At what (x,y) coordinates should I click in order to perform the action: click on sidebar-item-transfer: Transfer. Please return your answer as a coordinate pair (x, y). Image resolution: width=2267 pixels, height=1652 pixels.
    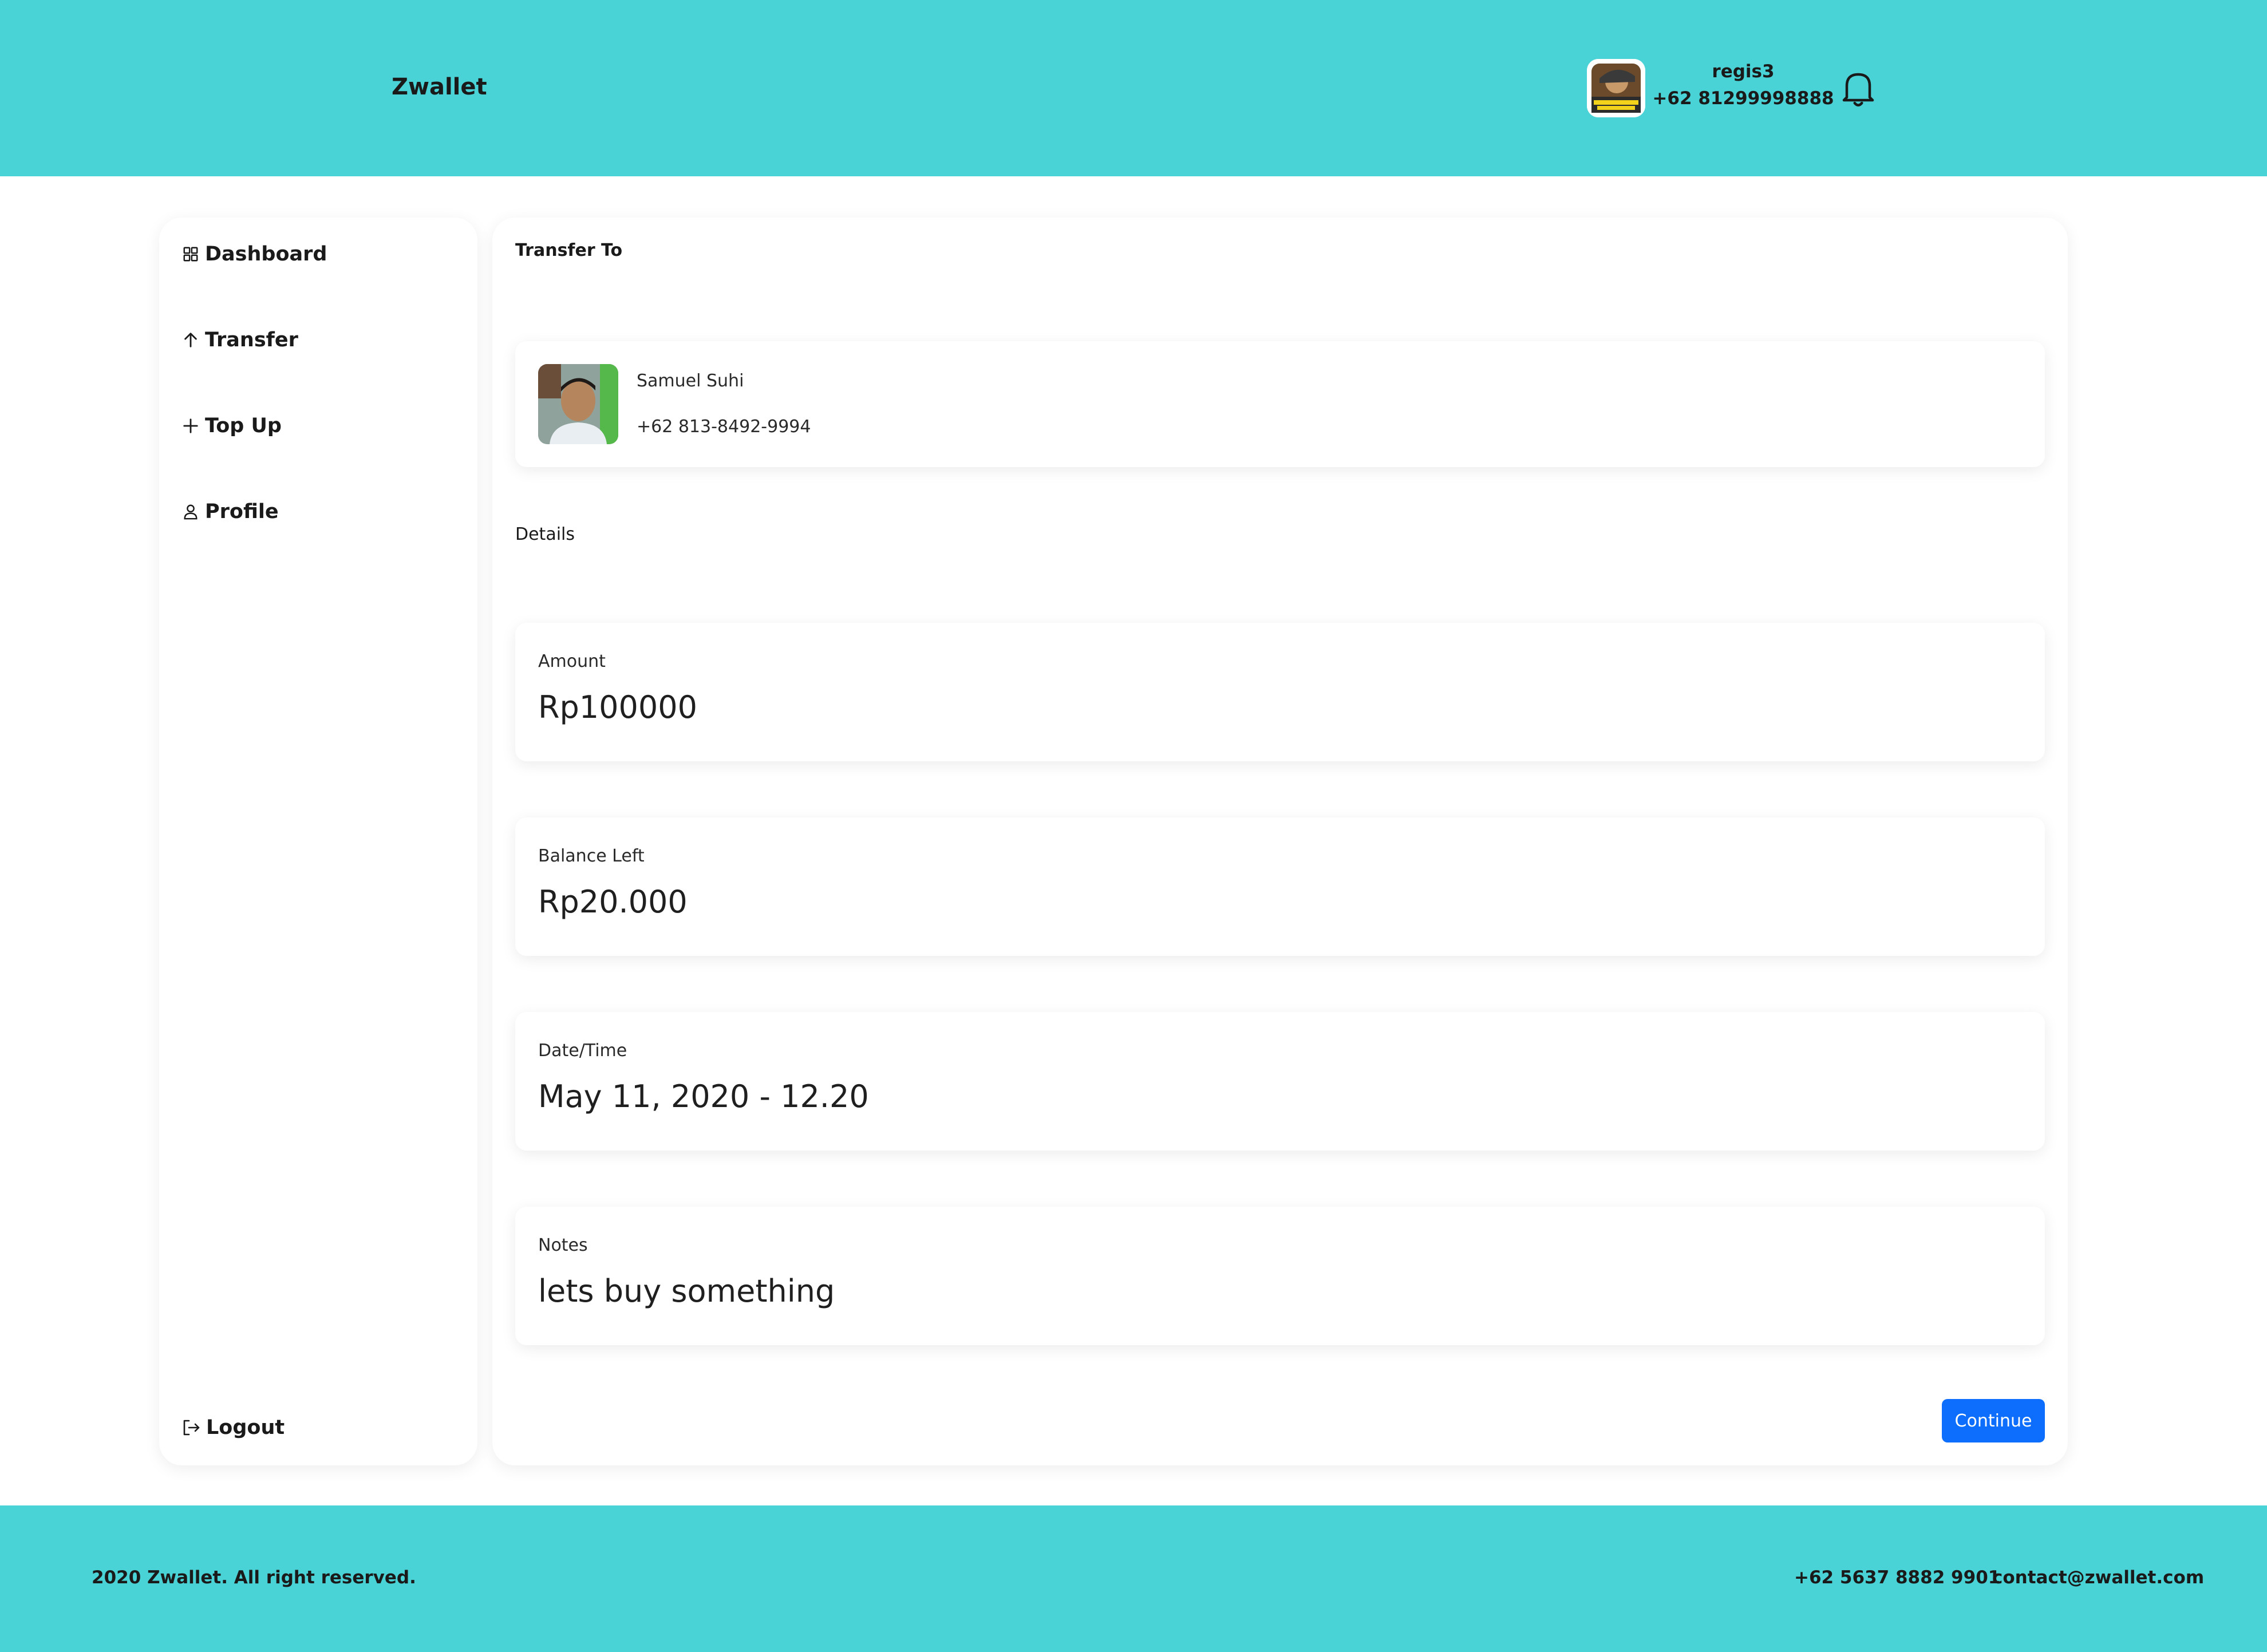
    Looking at the image, I should click on (240, 340).